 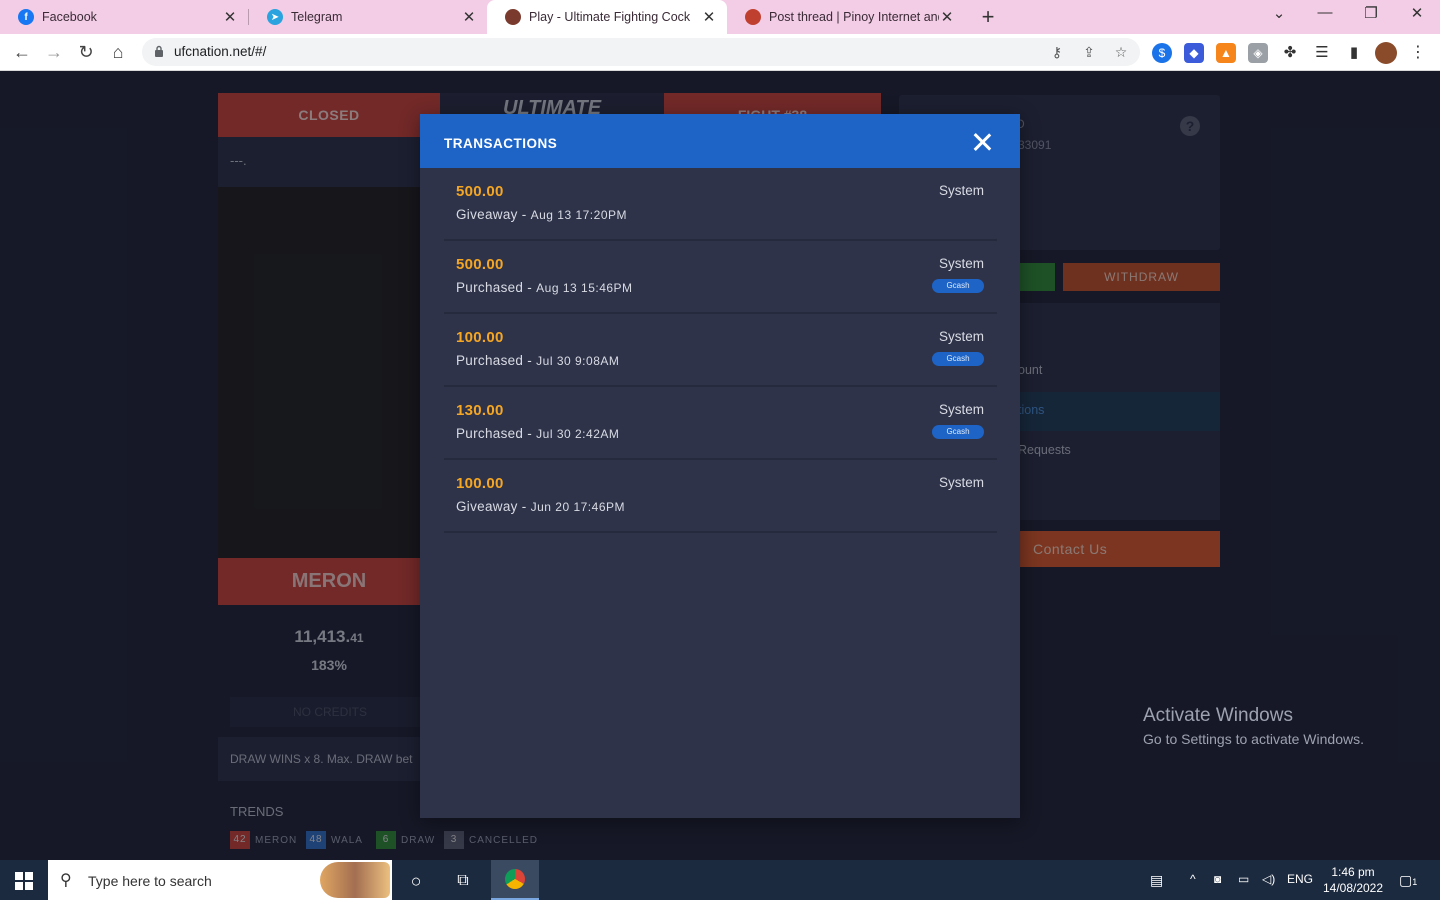 What do you see at coordinates (1057, 52) in the screenshot?
I see `key-icon: ⚷` at bounding box center [1057, 52].